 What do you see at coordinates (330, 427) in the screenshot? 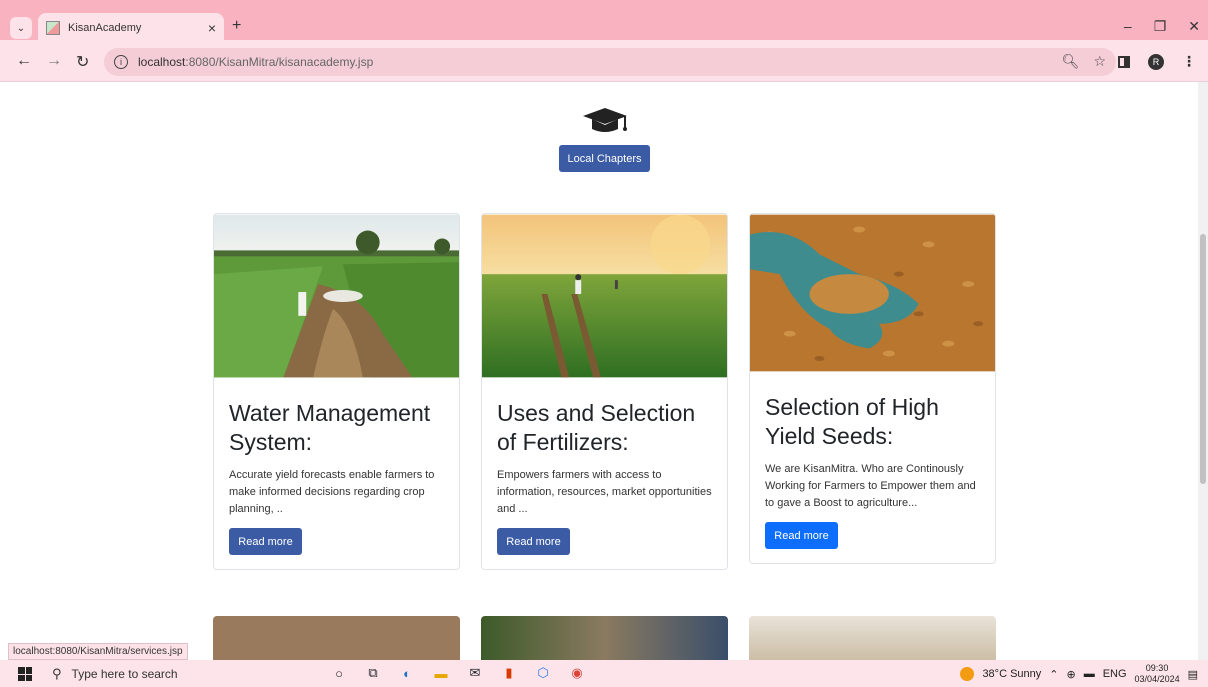
I see `card-title: Water Management System:` at bounding box center [330, 427].